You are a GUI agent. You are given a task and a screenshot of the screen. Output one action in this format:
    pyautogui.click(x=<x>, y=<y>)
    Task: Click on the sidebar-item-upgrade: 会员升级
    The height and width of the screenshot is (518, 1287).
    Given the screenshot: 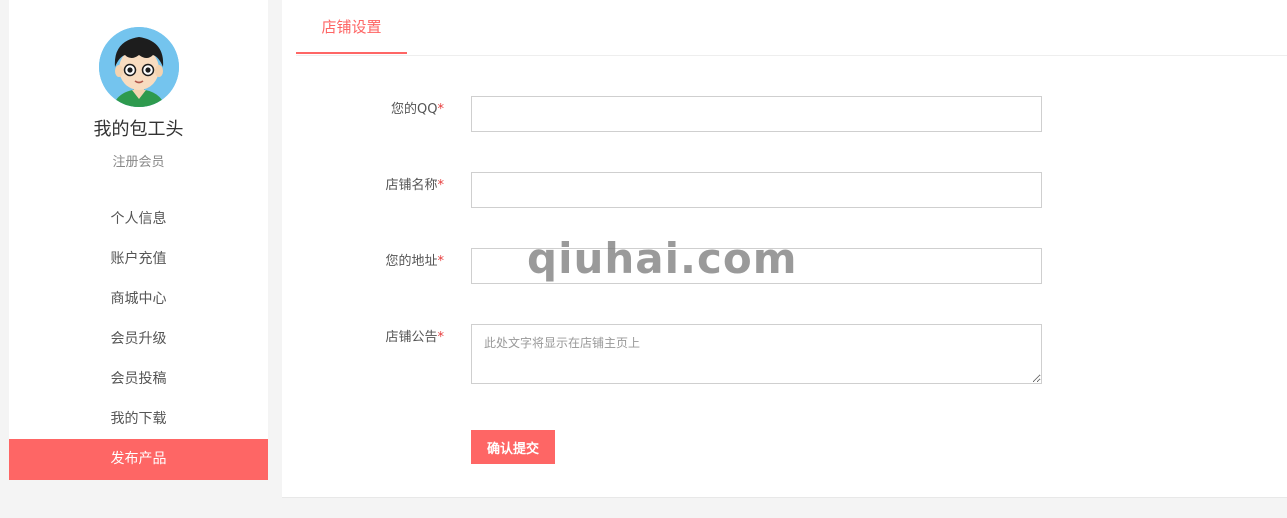 What is the action you would take?
    pyautogui.click(x=138, y=339)
    